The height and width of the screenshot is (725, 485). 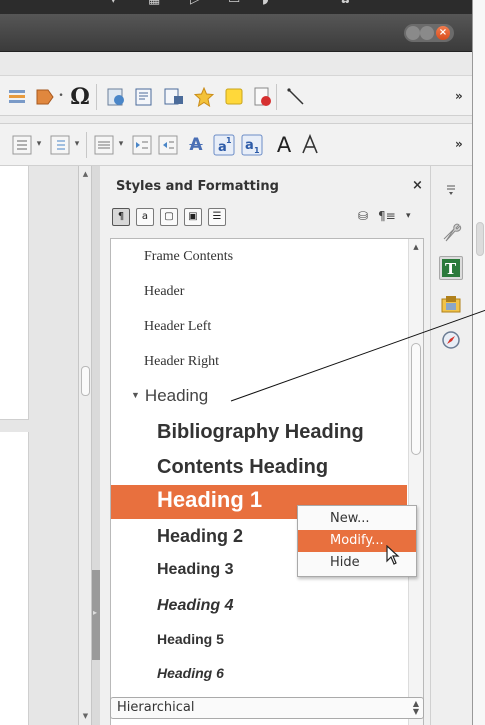 What do you see at coordinates (80, 97) in the screenshot?
I see `special-character-icon: Ω` at bounding box center [80, 97].